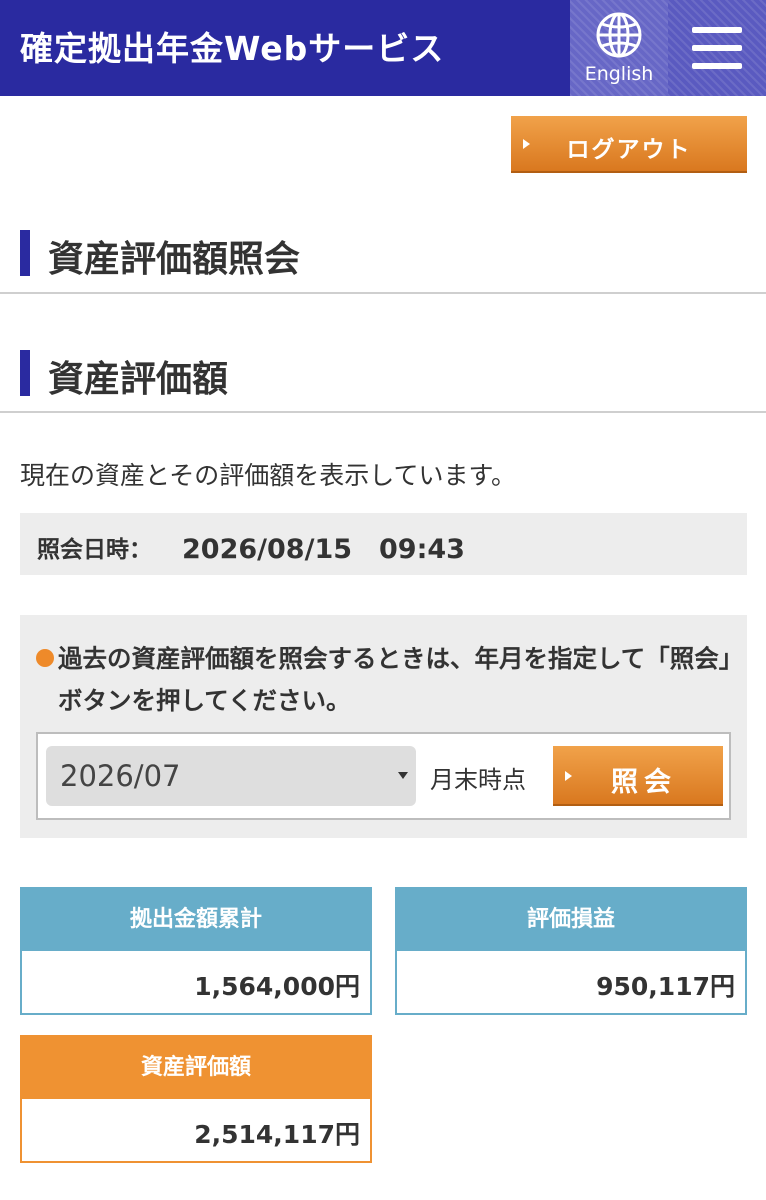 The image size is (766, 1200). I want to click on description-text: 現在の資産とその評価額を表示しています。, so click(268, 475).